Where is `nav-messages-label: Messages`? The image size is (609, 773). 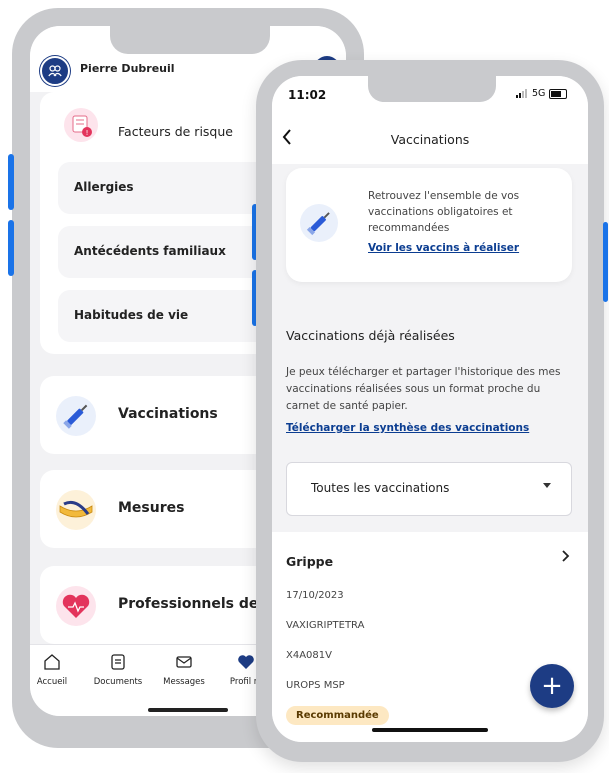
nav-messages-label: Messages is located at coordinates (184, 682).